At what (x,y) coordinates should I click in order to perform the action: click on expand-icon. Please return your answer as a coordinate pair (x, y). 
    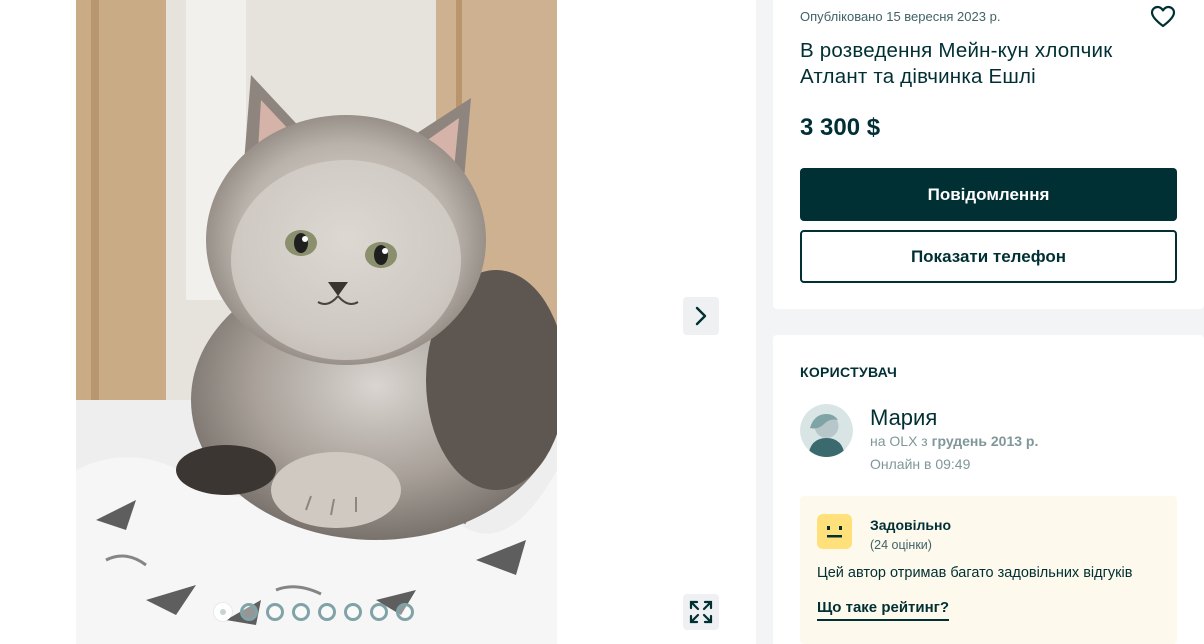
    Looking at the image, I should click on (701, 612).